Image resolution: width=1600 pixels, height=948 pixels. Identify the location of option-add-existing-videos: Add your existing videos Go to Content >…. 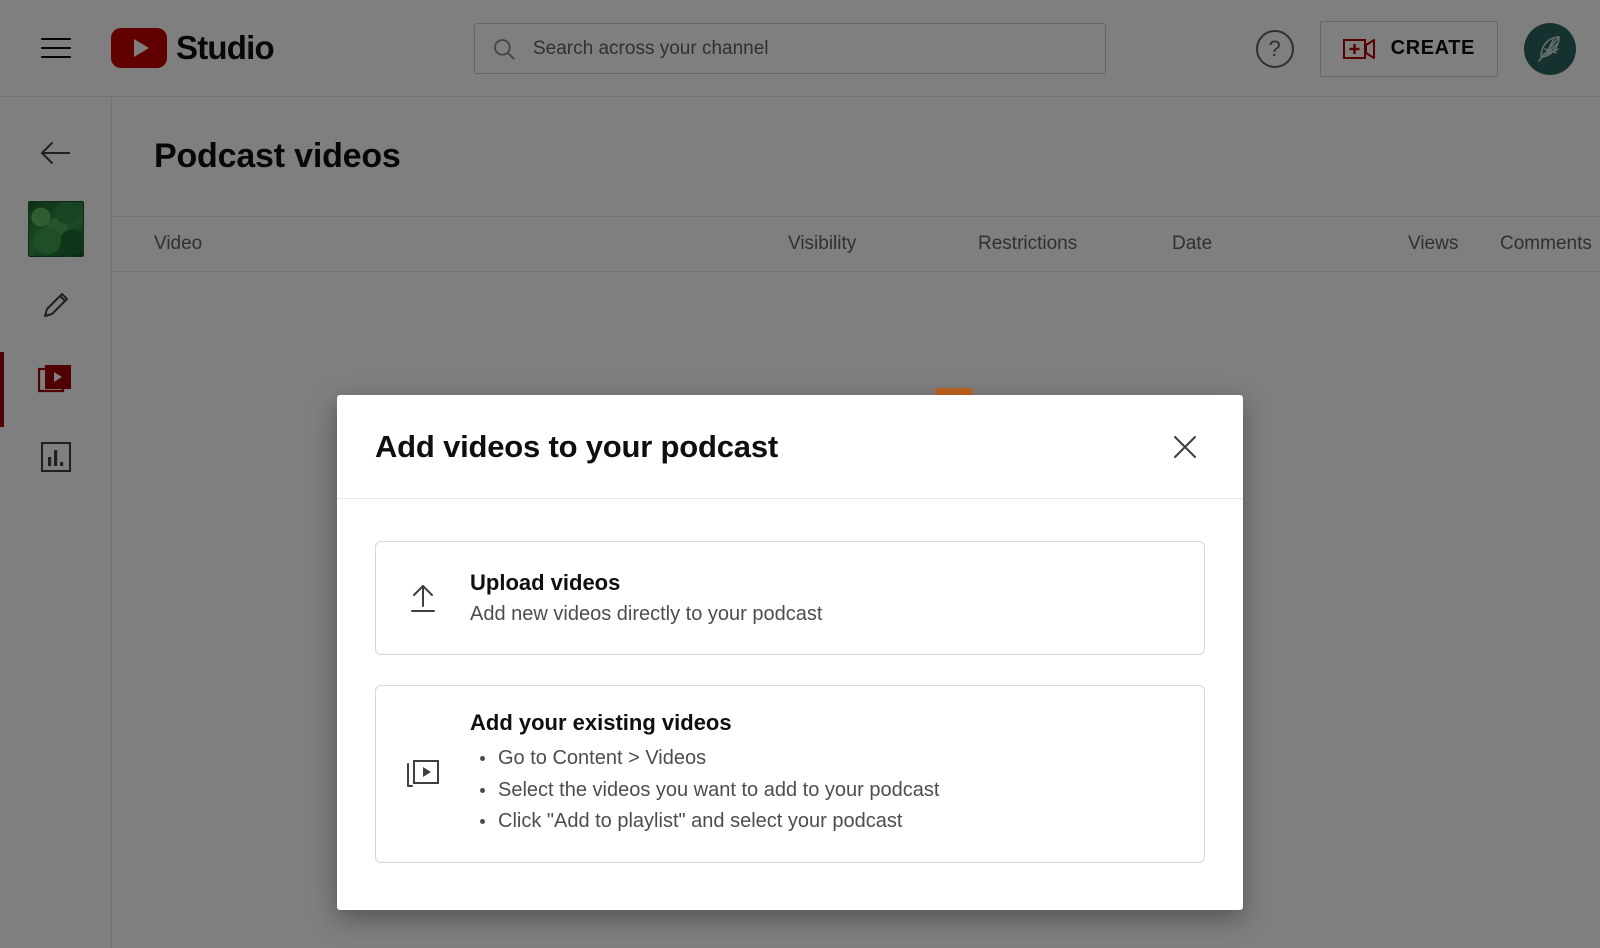
(790, 774).